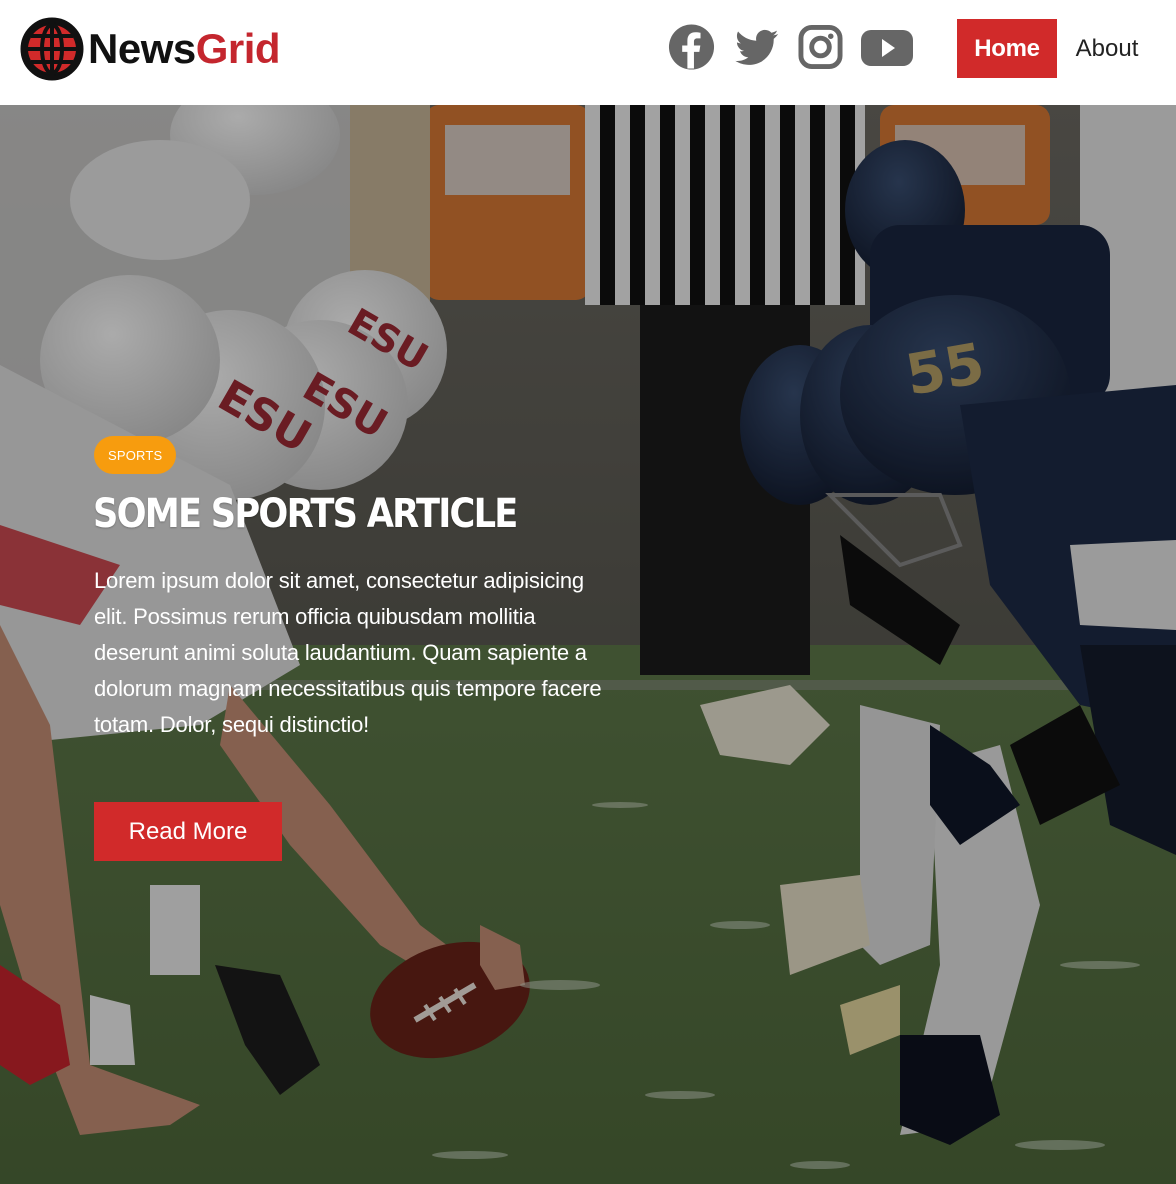 The height and width of the screenshot is (1184, 1176). What do you see at coordinates (887, 47) in the screenshot?
I see `youtube-icon` at bounding box center [887, 47].